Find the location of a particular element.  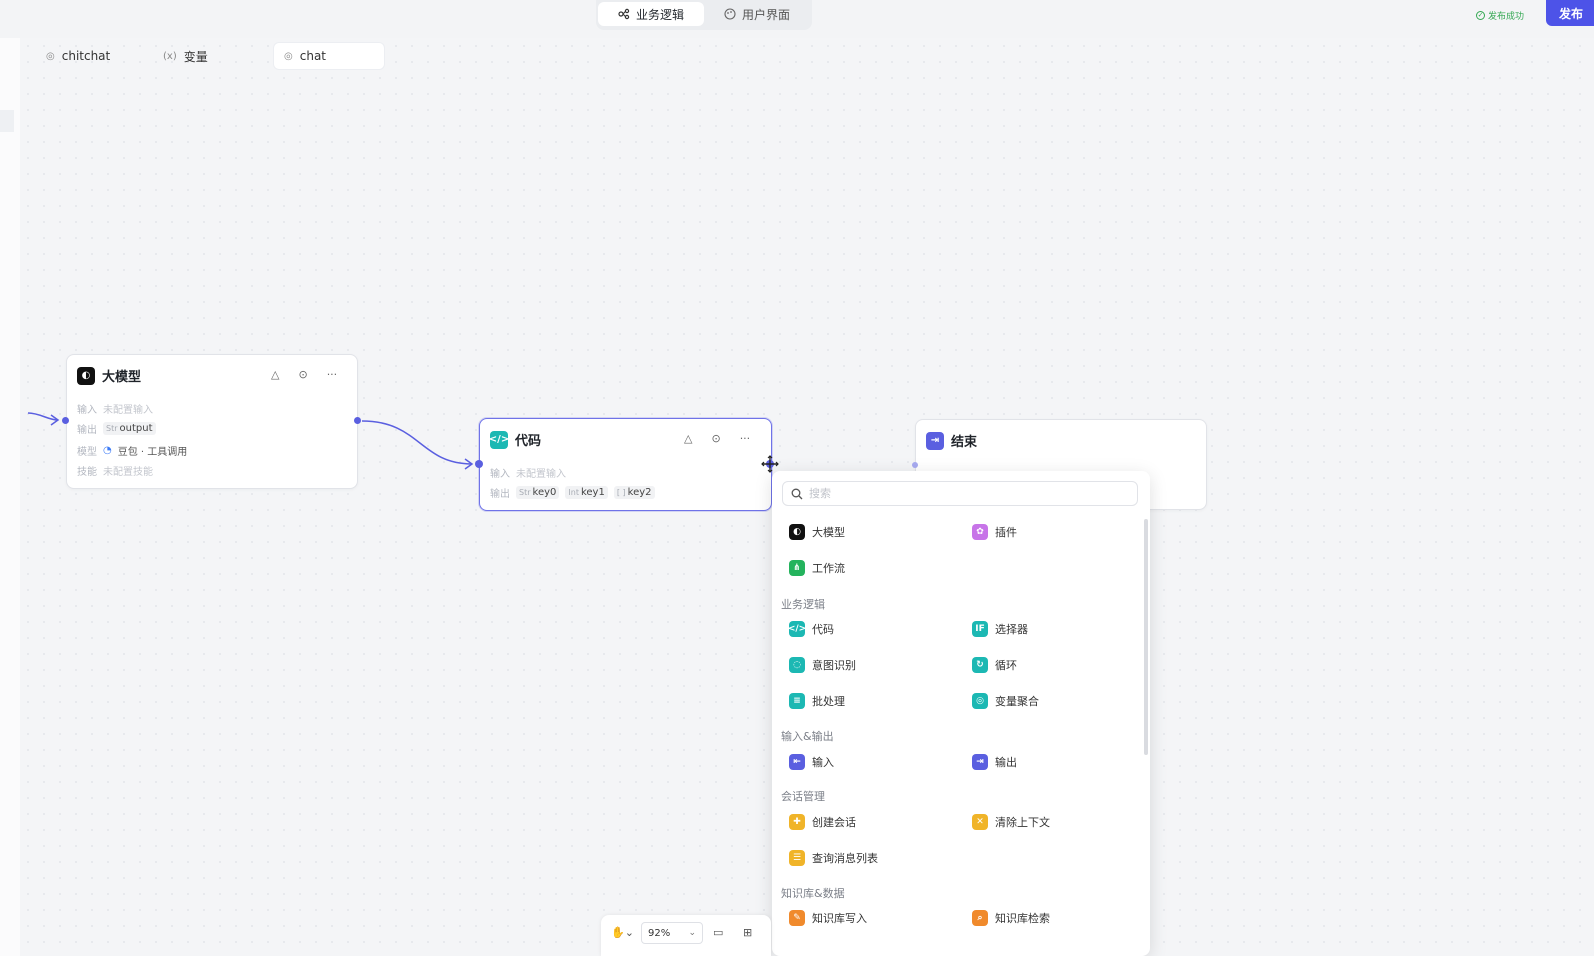

menu-item-label: 知识库检索 is located at coordinates (1022, 918).